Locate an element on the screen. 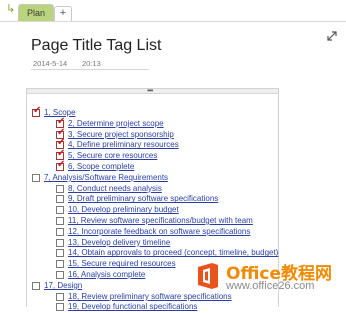  tab-plan-label: Plan is located at coordinates (35, 13).